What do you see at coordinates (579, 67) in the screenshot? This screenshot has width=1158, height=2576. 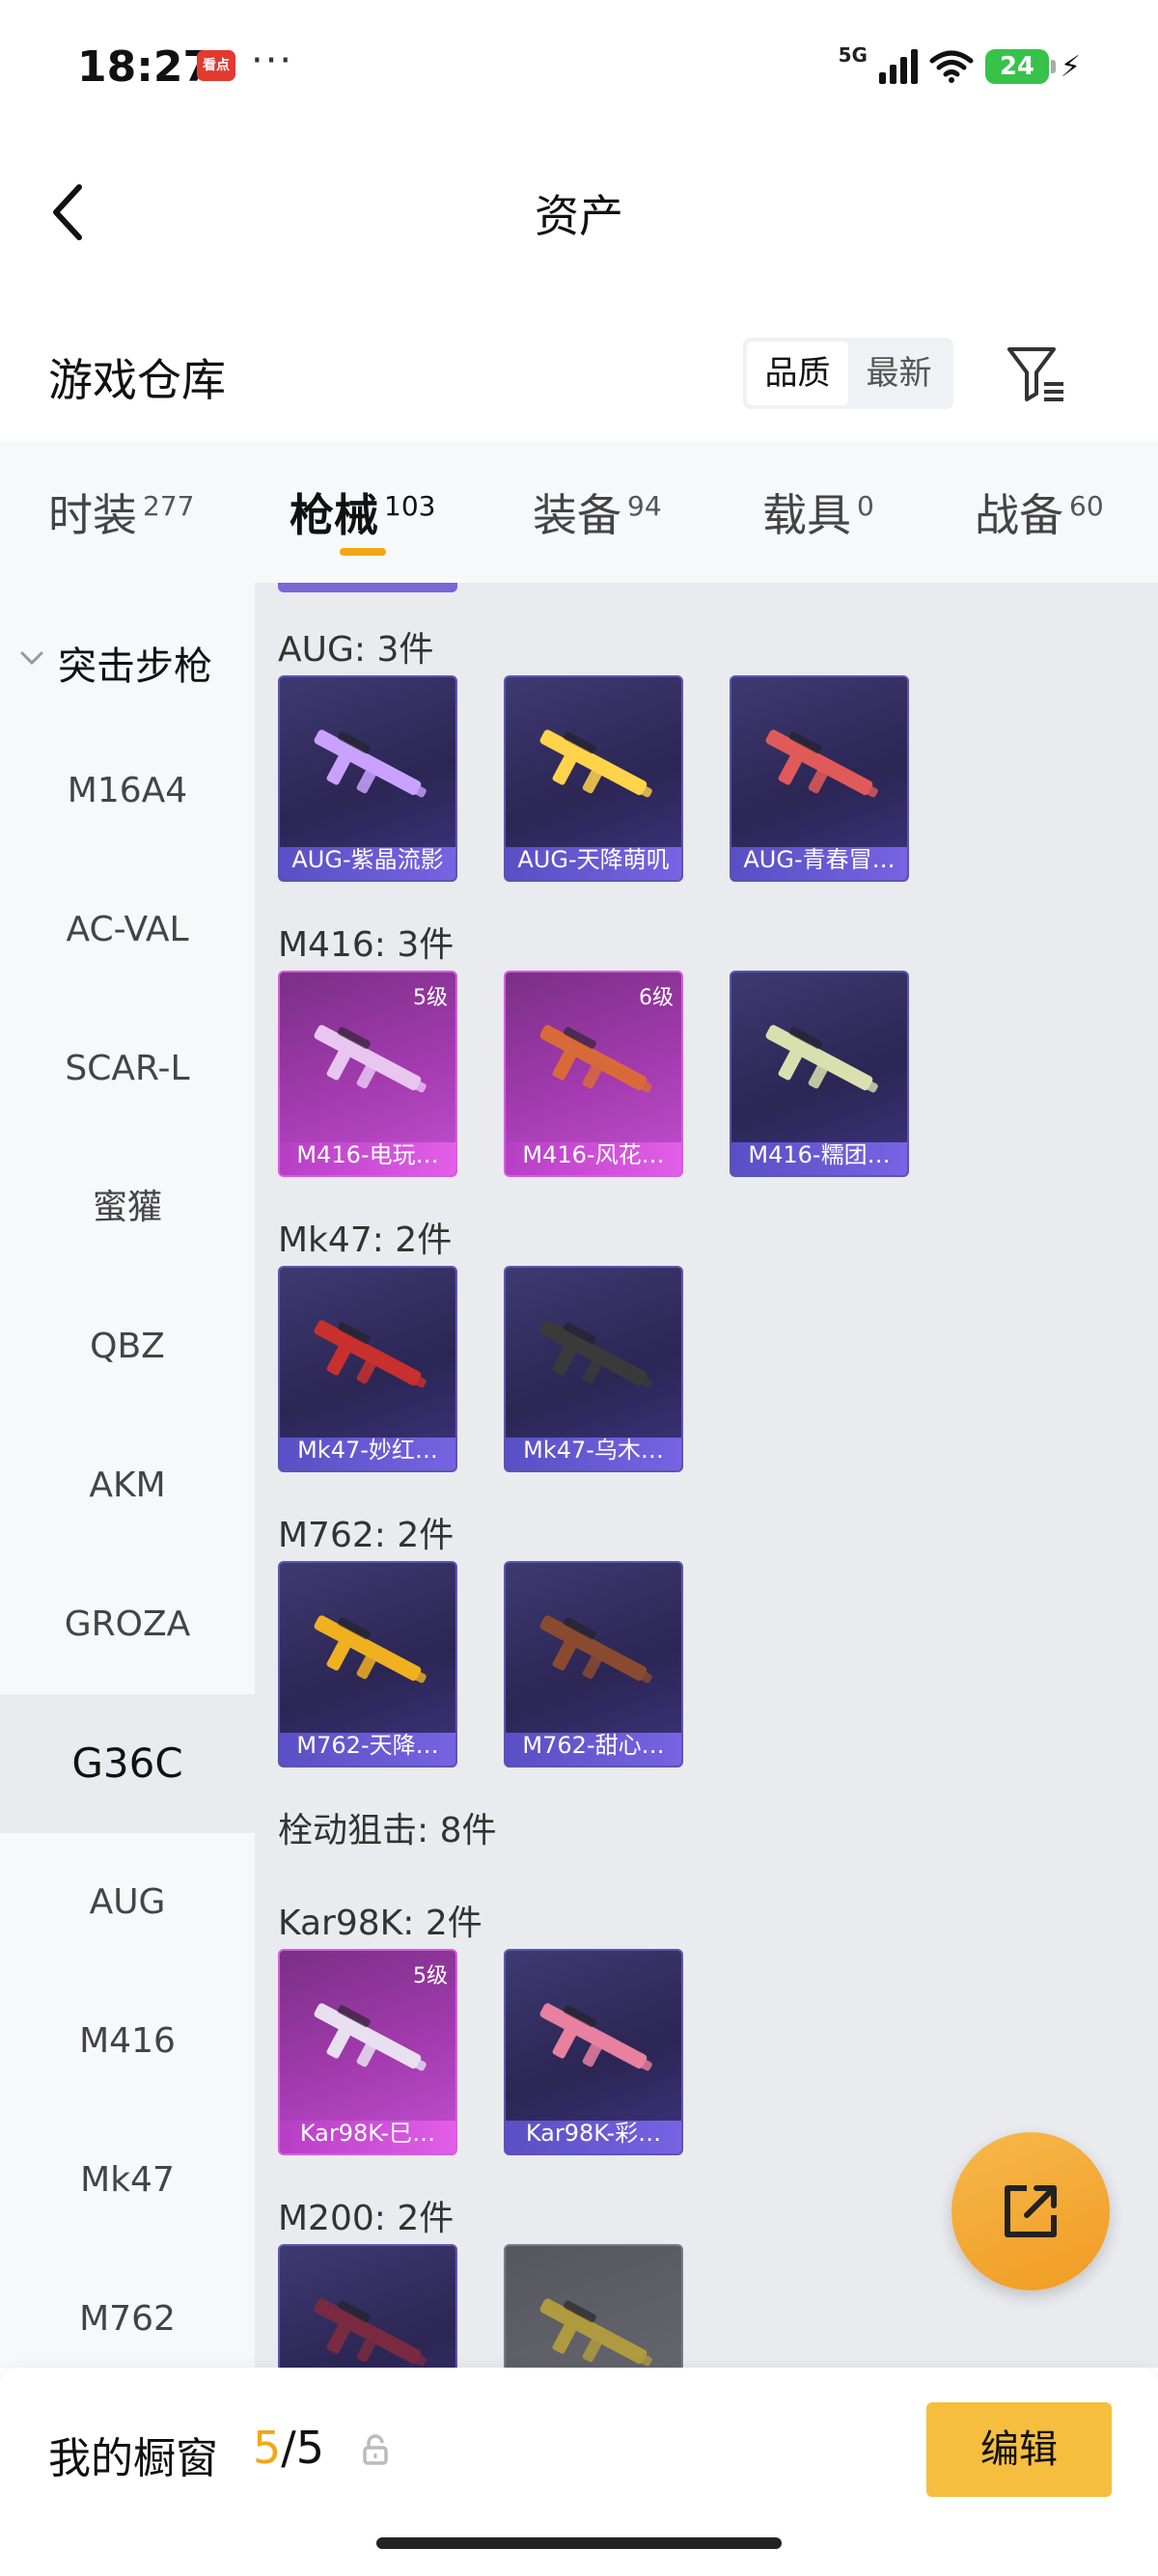 I see `status-bar: 18:27 看点 ··· 5G 24 ⚡` at bounding box center [579, 67].